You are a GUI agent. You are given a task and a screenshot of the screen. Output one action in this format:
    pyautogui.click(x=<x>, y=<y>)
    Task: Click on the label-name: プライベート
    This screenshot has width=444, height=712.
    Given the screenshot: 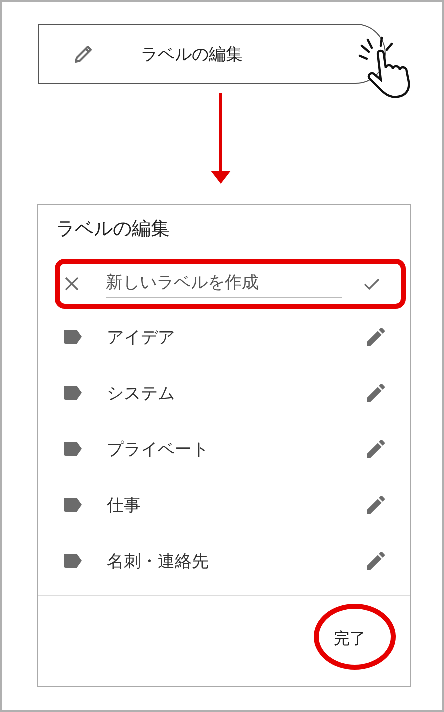 What is the action you would take?
    pyautogui.click(x=158, y=449)
    